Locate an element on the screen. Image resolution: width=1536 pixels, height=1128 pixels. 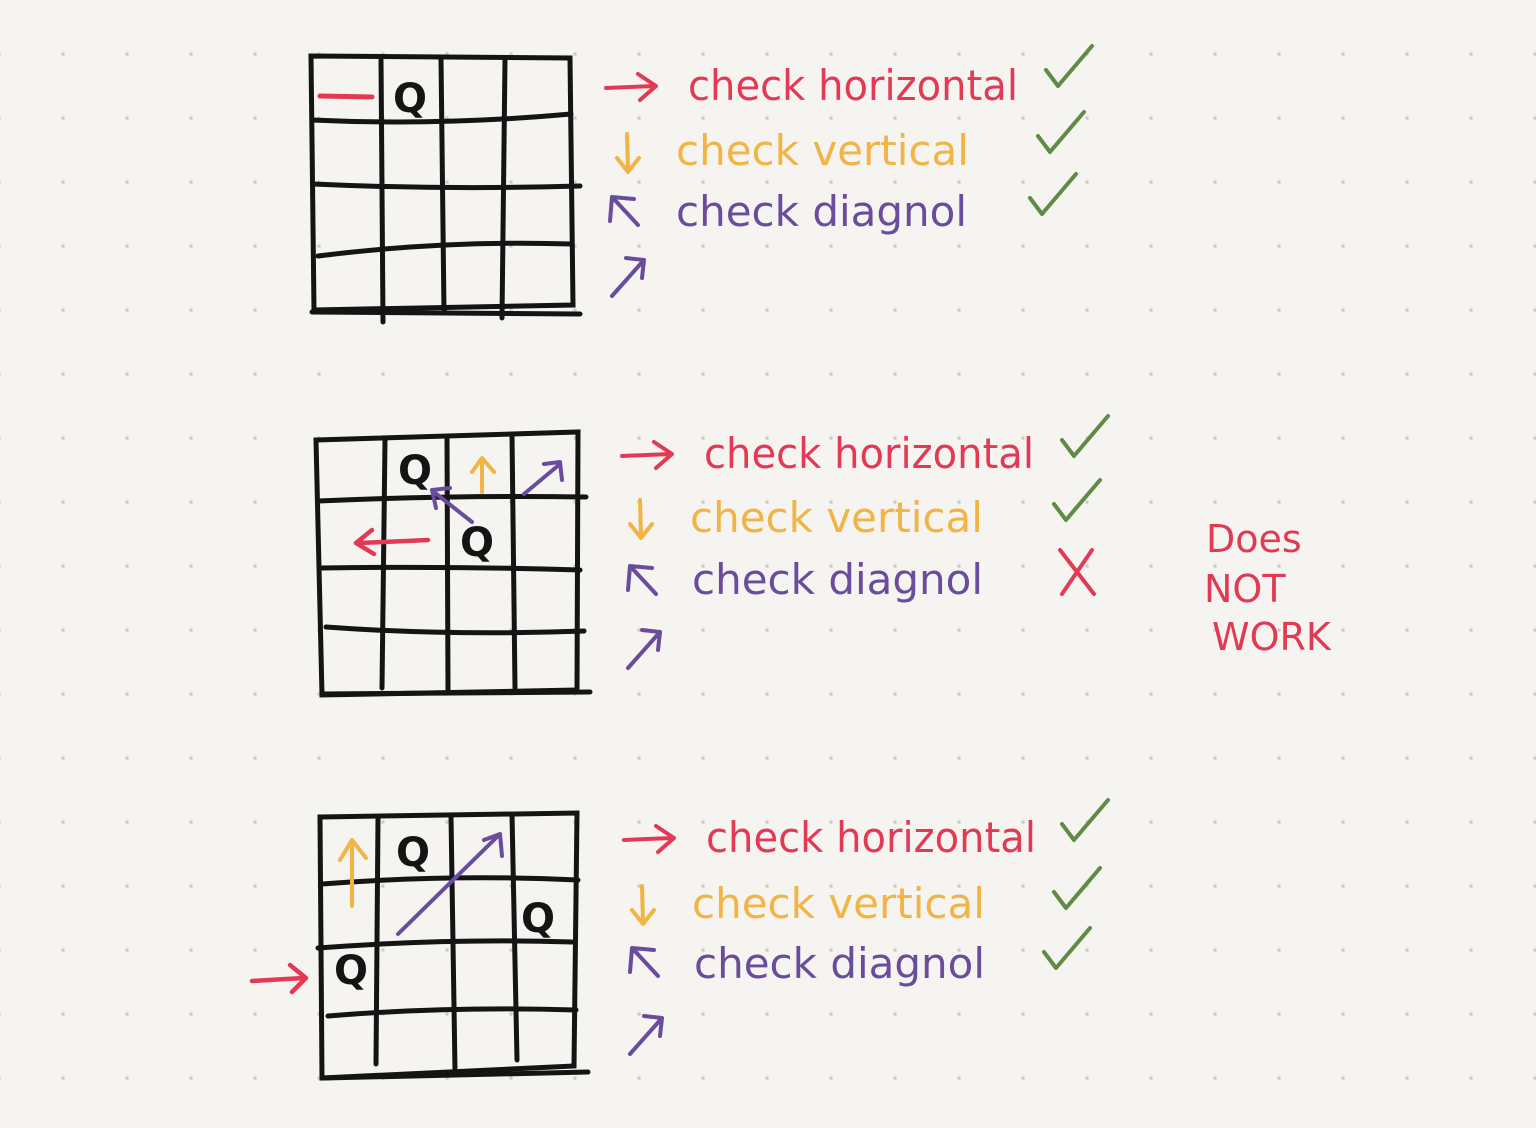
horizontal-entry-arrow is located at coordinates (279, 978).